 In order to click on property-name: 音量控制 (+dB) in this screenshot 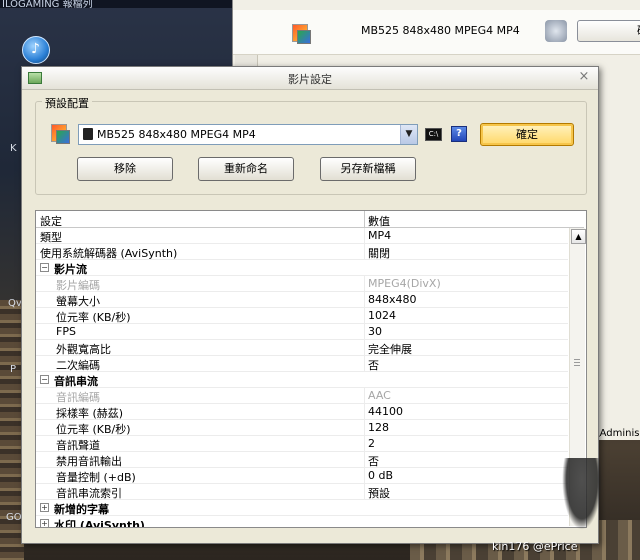, I will do `click(96, 477)`.